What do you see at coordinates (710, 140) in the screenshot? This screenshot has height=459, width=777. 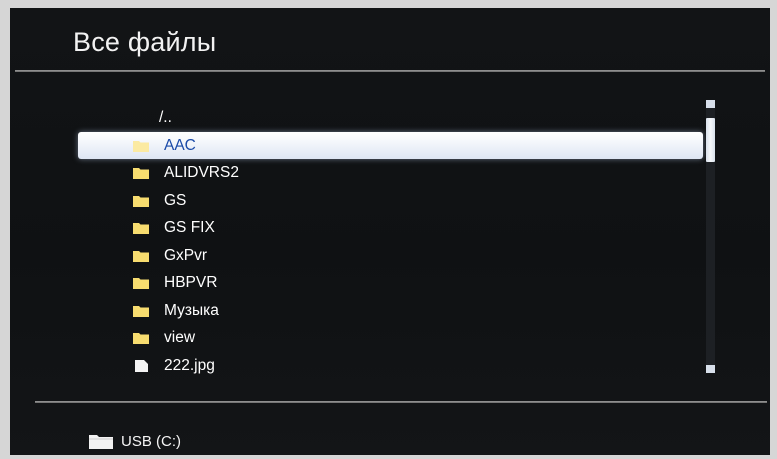 I see `scroll-thumb` at bounding box center [710, 140].